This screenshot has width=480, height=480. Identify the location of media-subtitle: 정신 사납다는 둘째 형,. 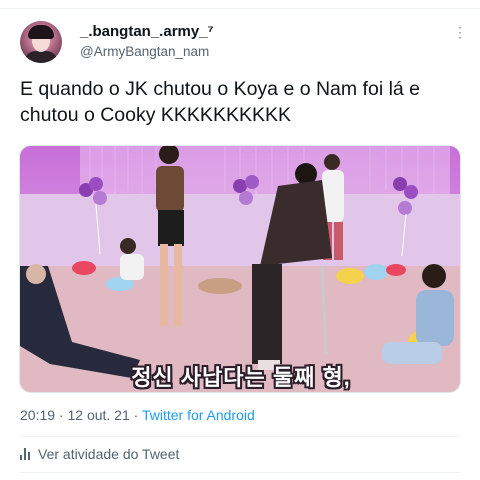
(241, 377).